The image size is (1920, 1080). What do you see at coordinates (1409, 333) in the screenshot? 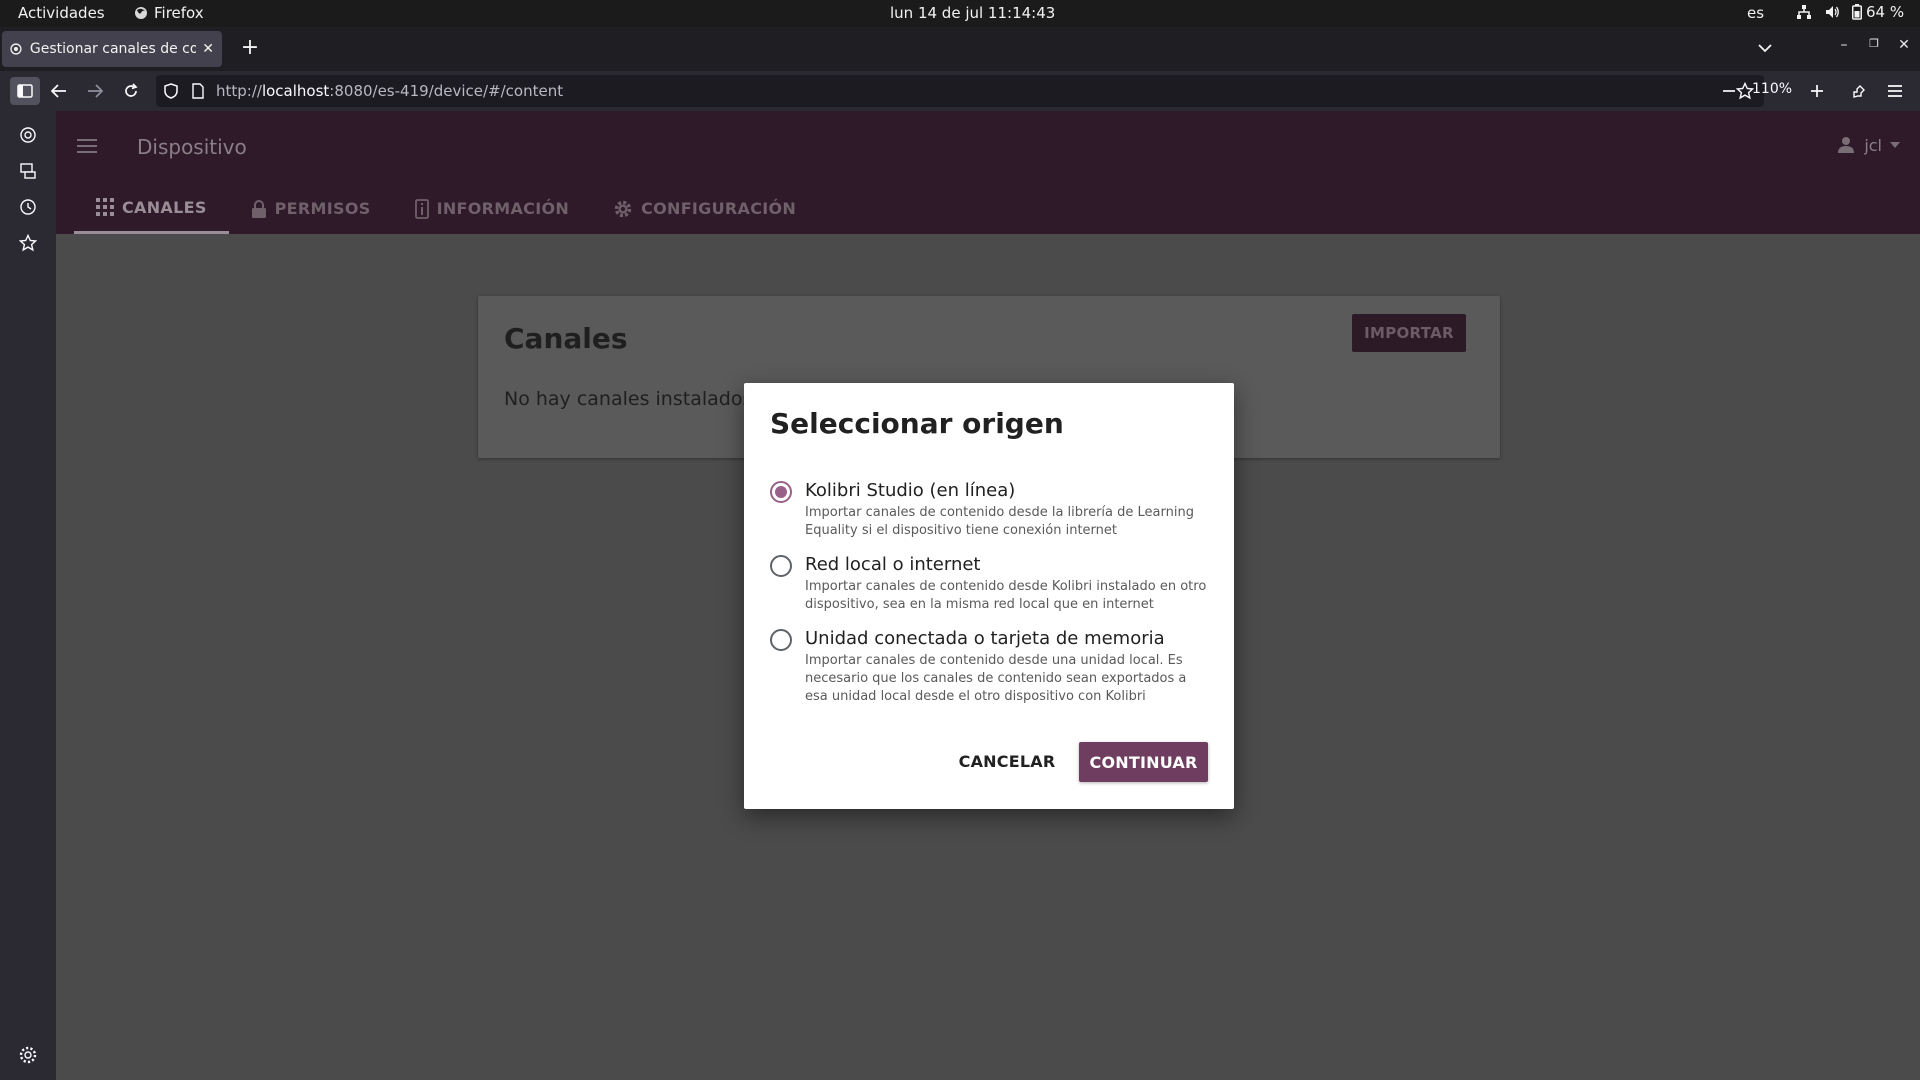
I see `import-button: IMPORTAR` at bounding box center [1409, 333].